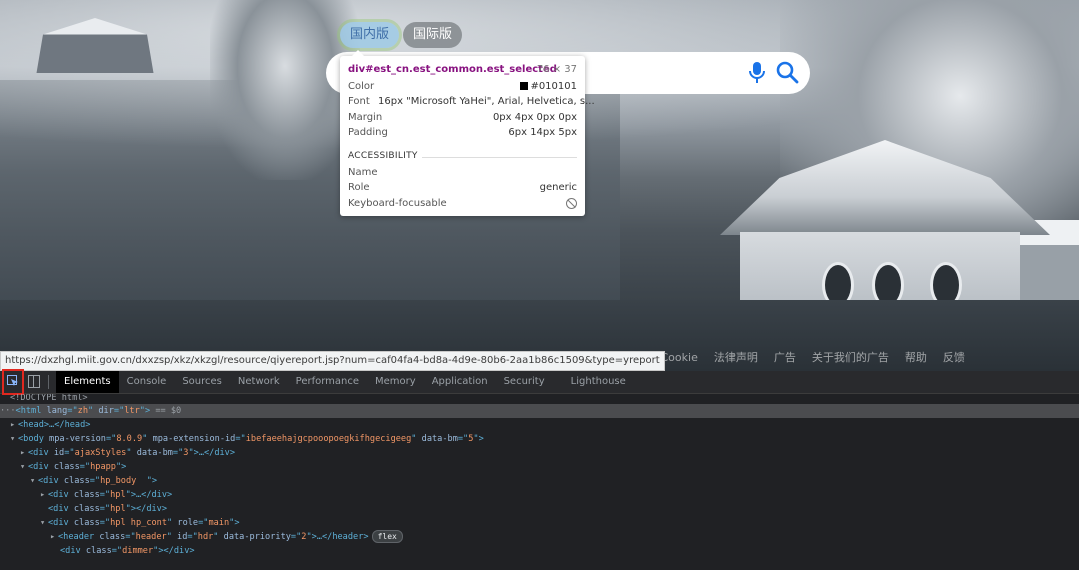 This screenshot has width=1079, height=570. I want to click on tab-memory: Memory, so click(395, 382).